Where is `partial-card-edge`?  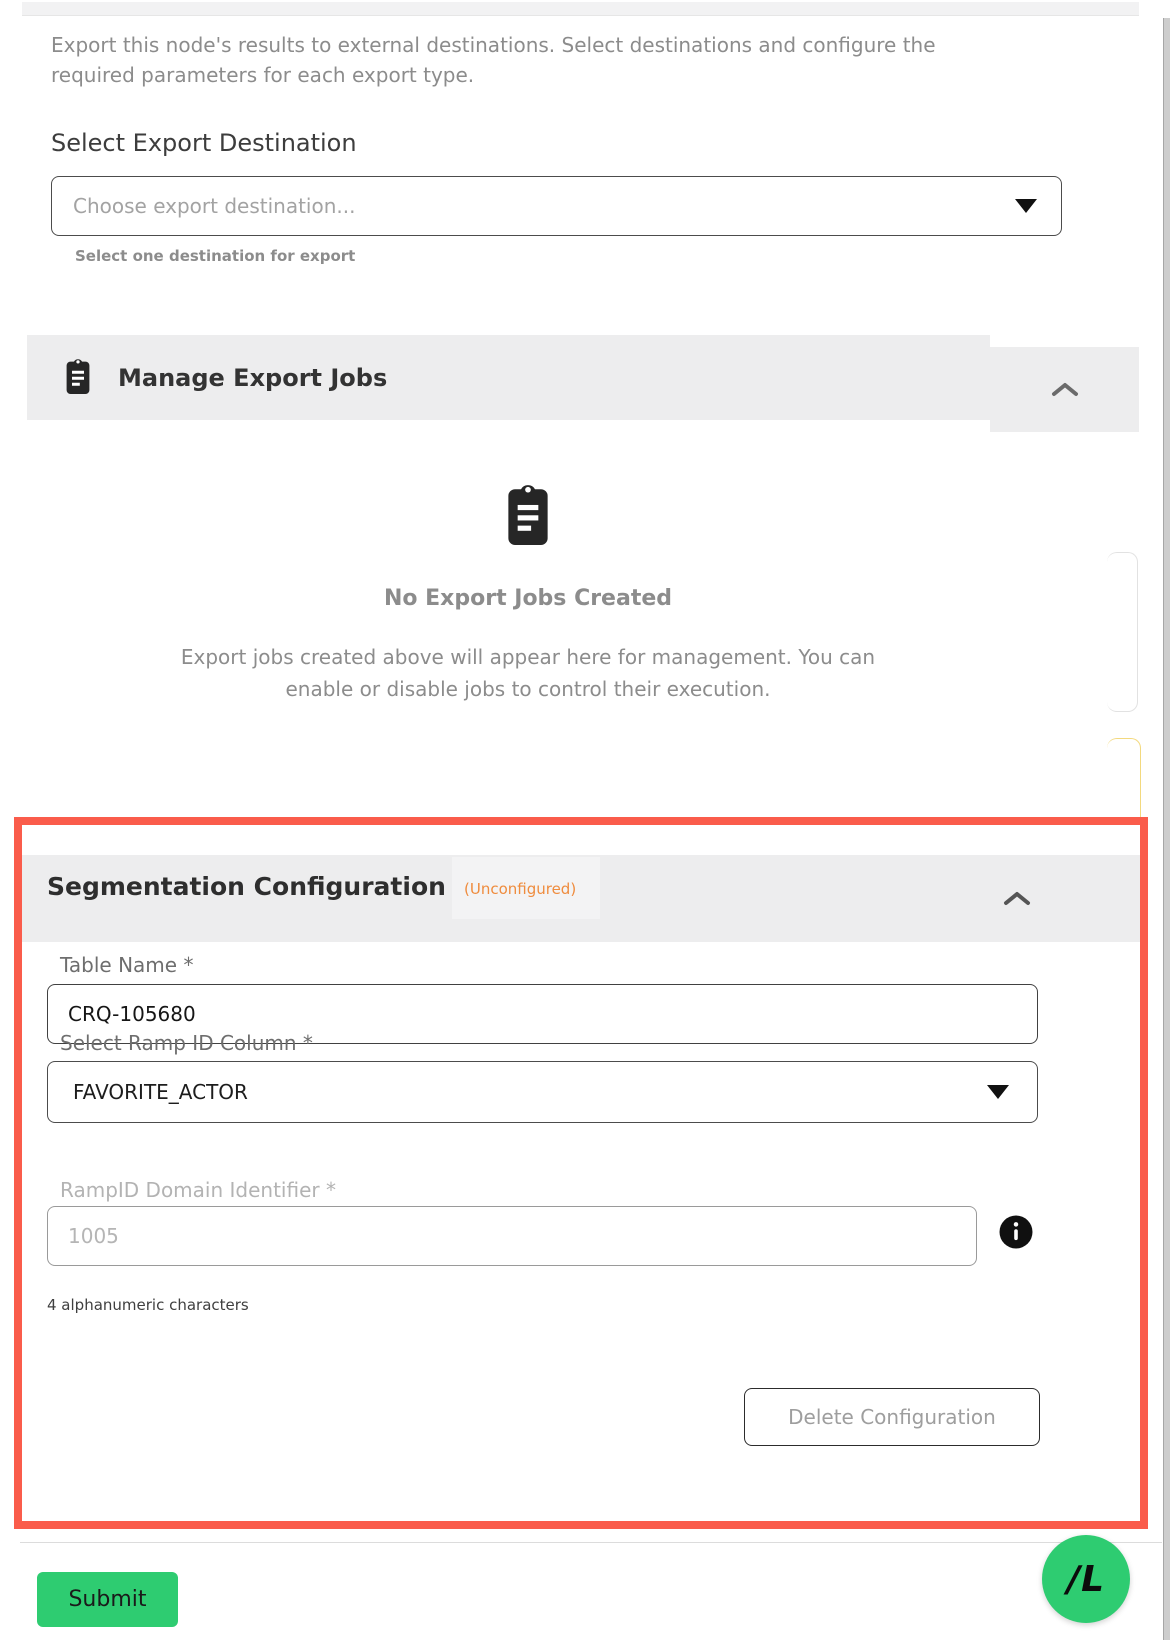
partial-card-edge is located at coordinates (1122, 632).